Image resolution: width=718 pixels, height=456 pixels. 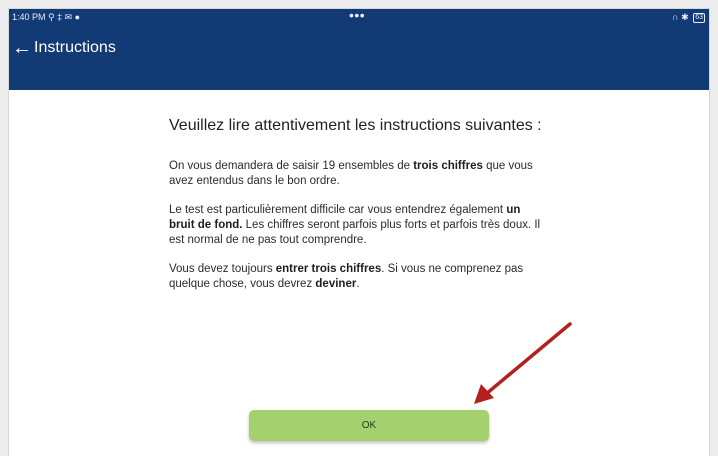 I want to click on status-time: 1:40 PM, so click(x=29, y=17).